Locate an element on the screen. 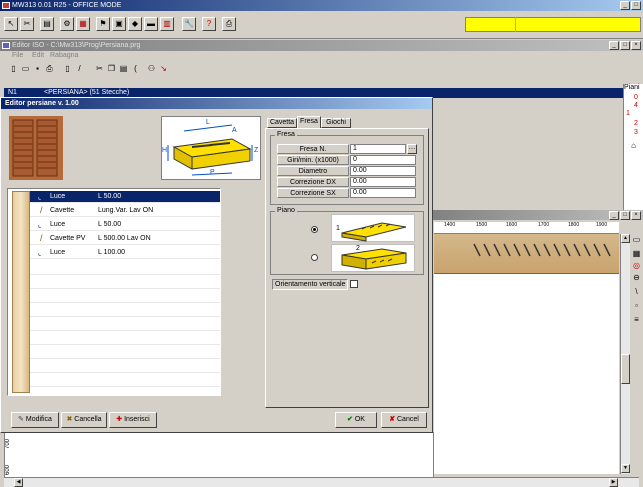 The image size is (643, 487). cut-icon: ✂ is located at coordinates (27, 24).